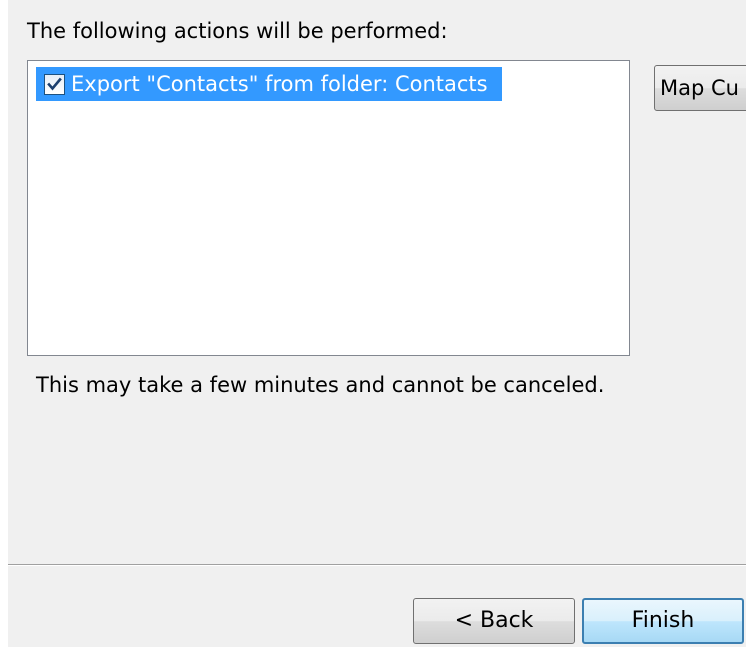 The width and height of the screenshot is (746, 647). Describe the element at coordinates (663, 621) in the screenshot. I see `finish-button: Finish` at that location.